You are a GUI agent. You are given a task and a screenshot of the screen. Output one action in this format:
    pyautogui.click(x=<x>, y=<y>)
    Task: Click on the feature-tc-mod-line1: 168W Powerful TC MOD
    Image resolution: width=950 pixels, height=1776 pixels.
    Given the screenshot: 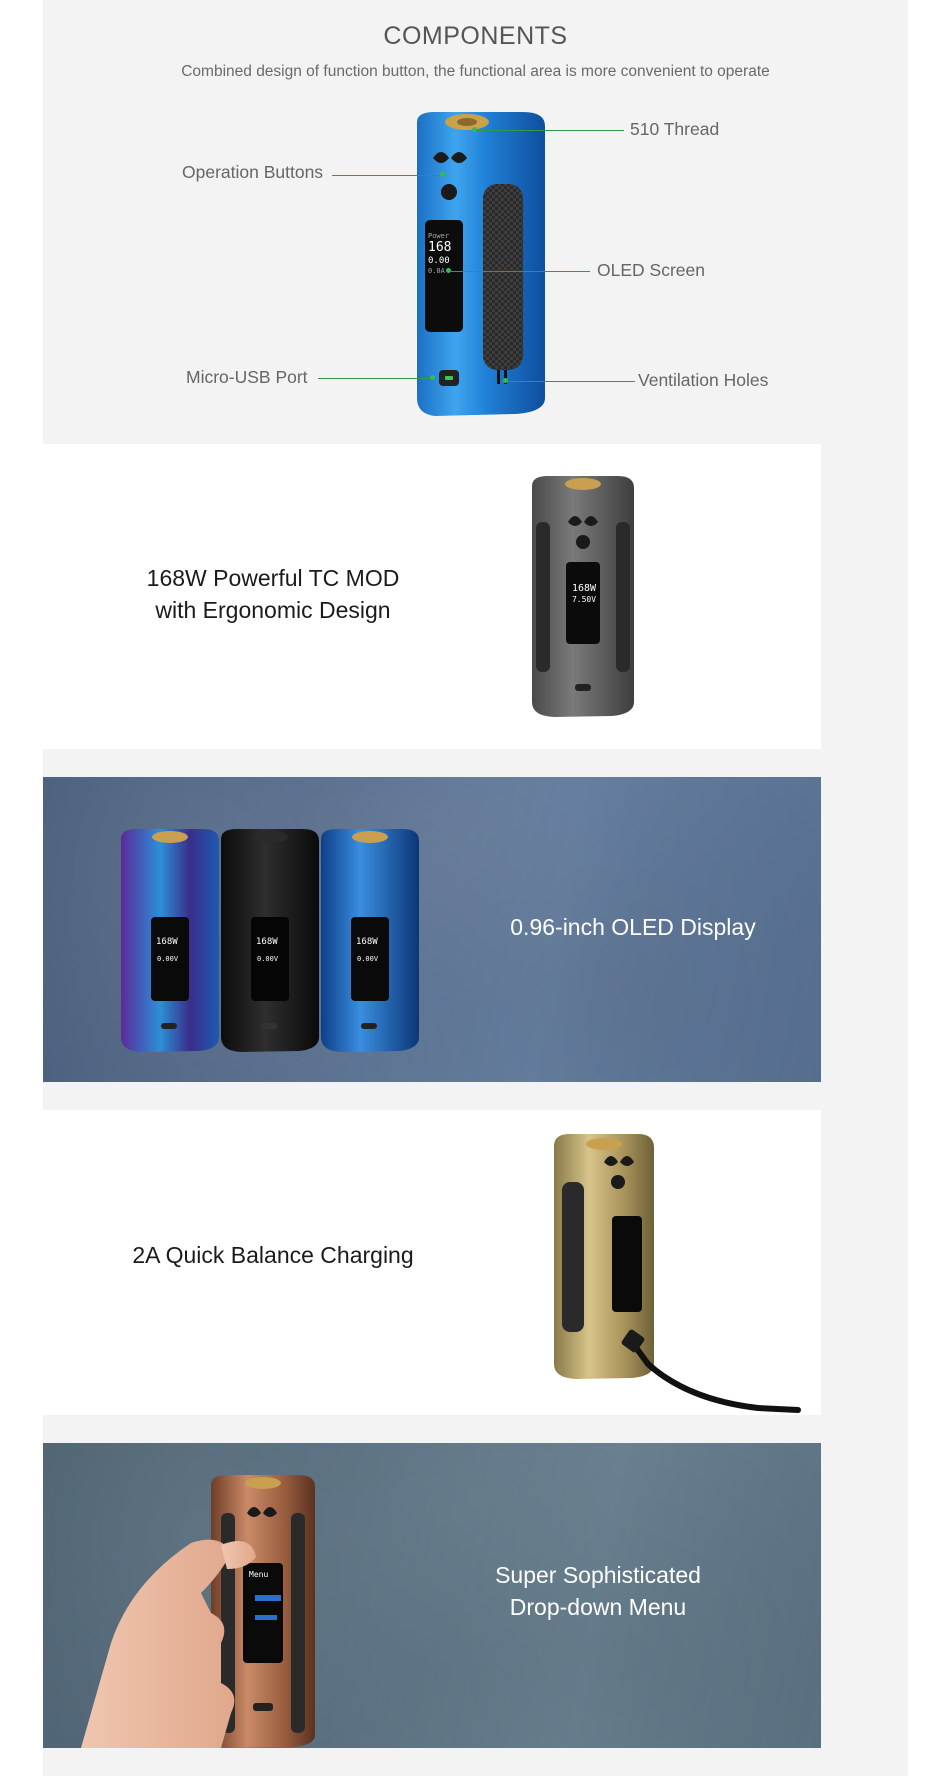 What is the action you would take?
    pyautogui.click(x=273, y=578)
    